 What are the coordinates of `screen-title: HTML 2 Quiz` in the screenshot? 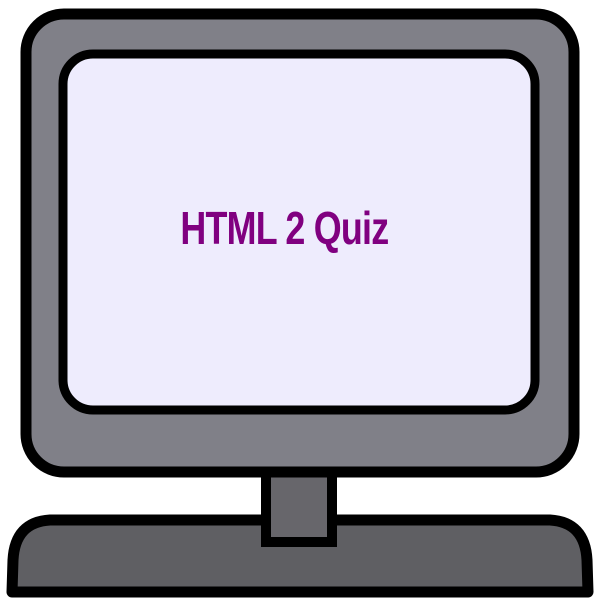 It's located at (284, 228).